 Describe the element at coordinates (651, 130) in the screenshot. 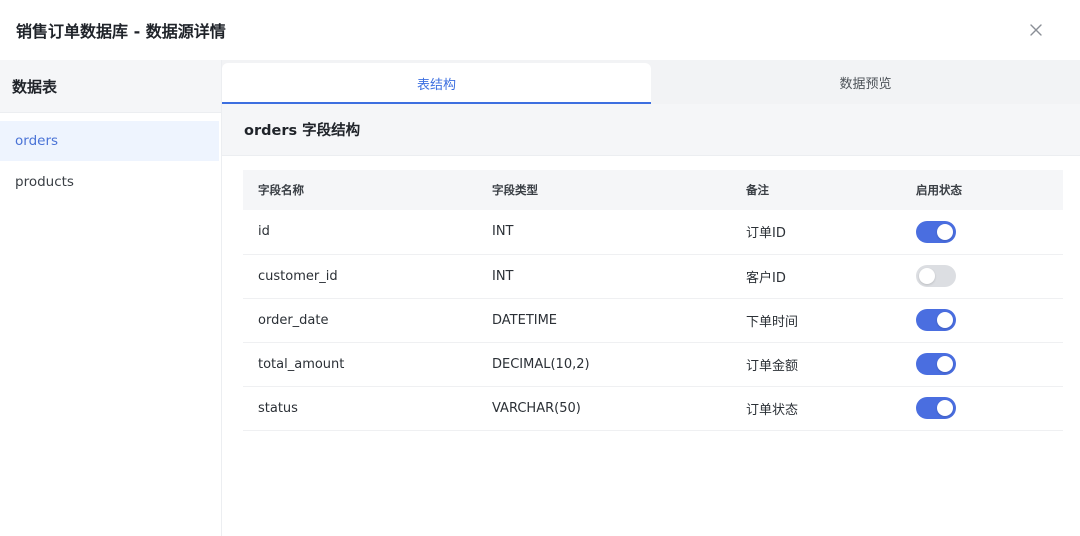

I see `section-title: orders 字段结构` at that location.